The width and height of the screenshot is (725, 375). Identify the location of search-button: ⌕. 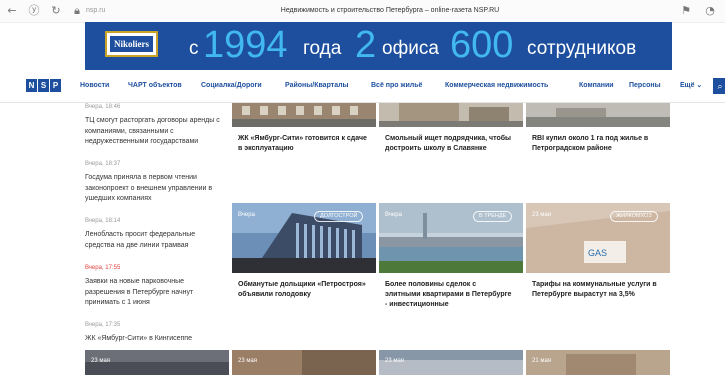
(719, 86).